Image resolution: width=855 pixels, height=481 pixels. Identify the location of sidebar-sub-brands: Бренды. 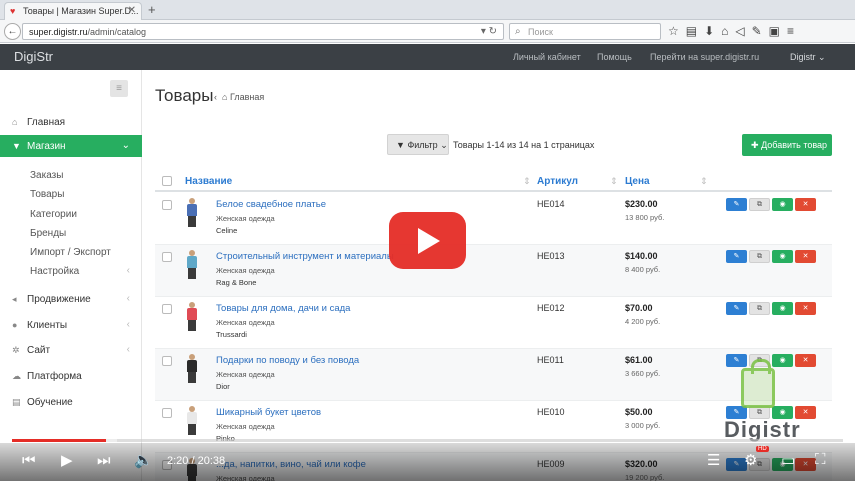
(71, 233).